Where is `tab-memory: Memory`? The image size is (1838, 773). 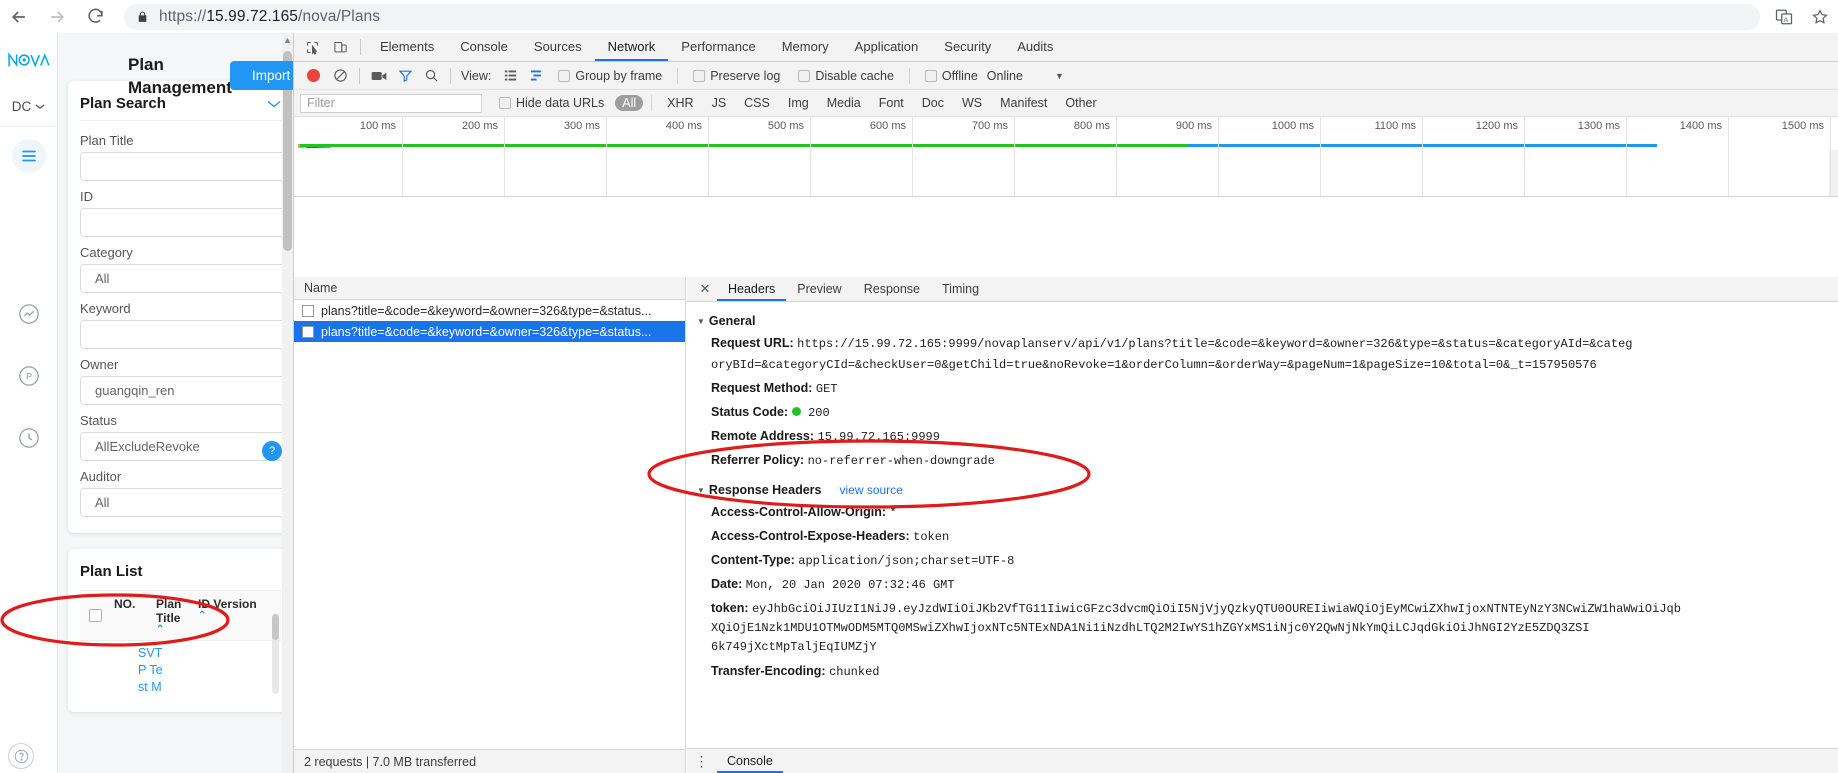 tab-memory: Memory is located at coordinates (805, 47).